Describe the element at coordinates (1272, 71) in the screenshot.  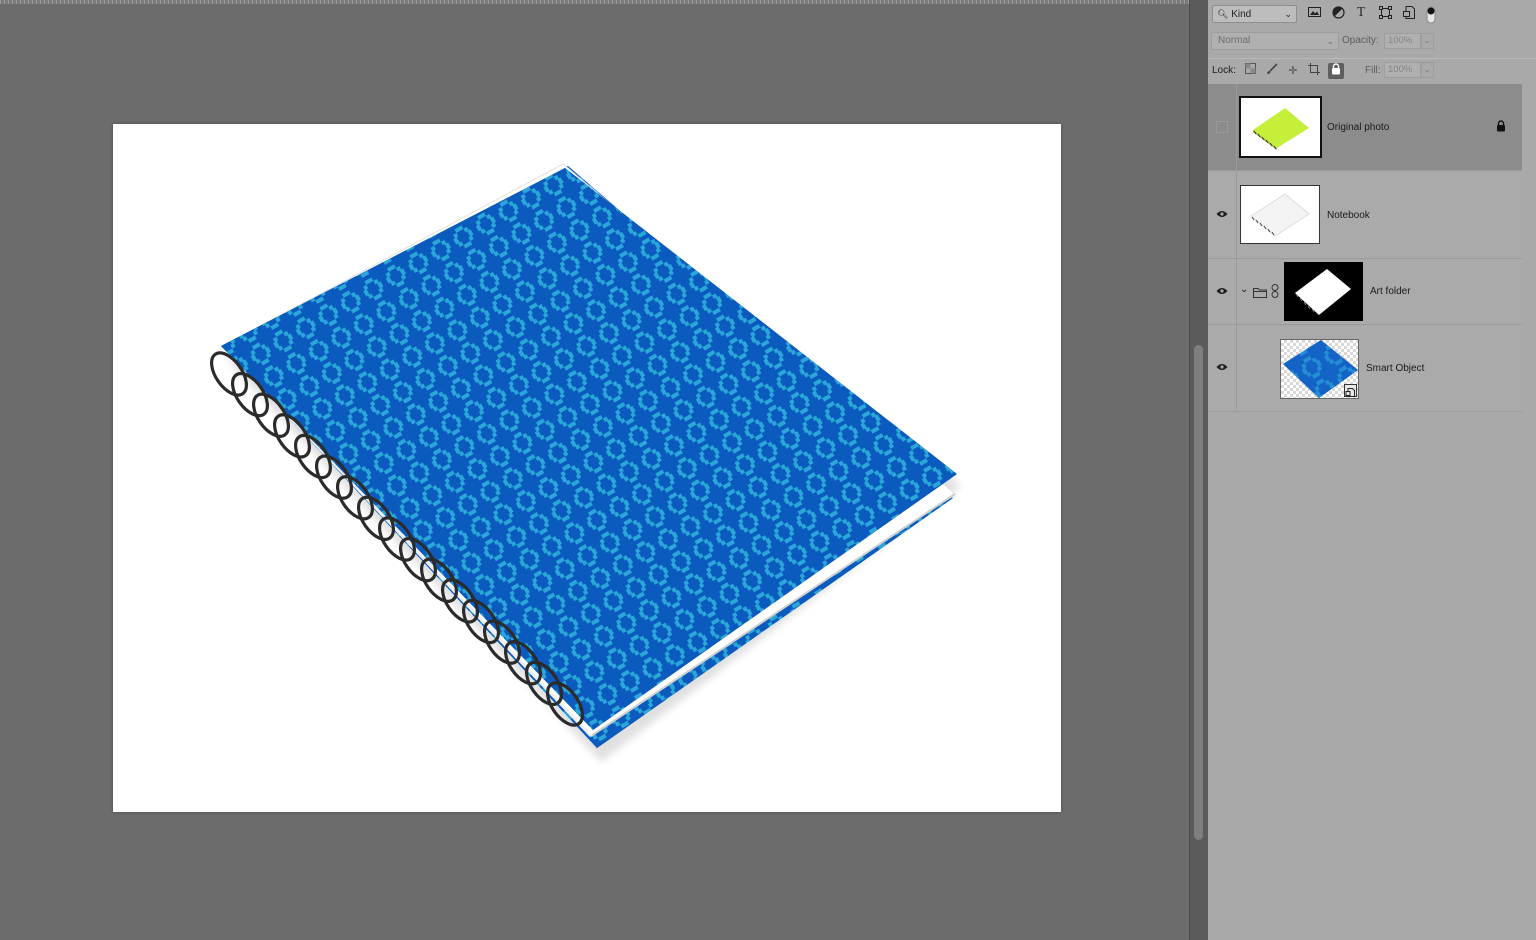
I see `lock-paint-icon` at that location.